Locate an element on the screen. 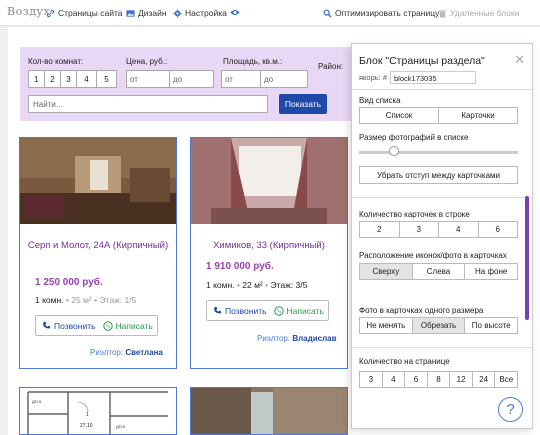 This screenshot has height=435, width=540. per-row-option: 2 is located at coordinates (380, 229).